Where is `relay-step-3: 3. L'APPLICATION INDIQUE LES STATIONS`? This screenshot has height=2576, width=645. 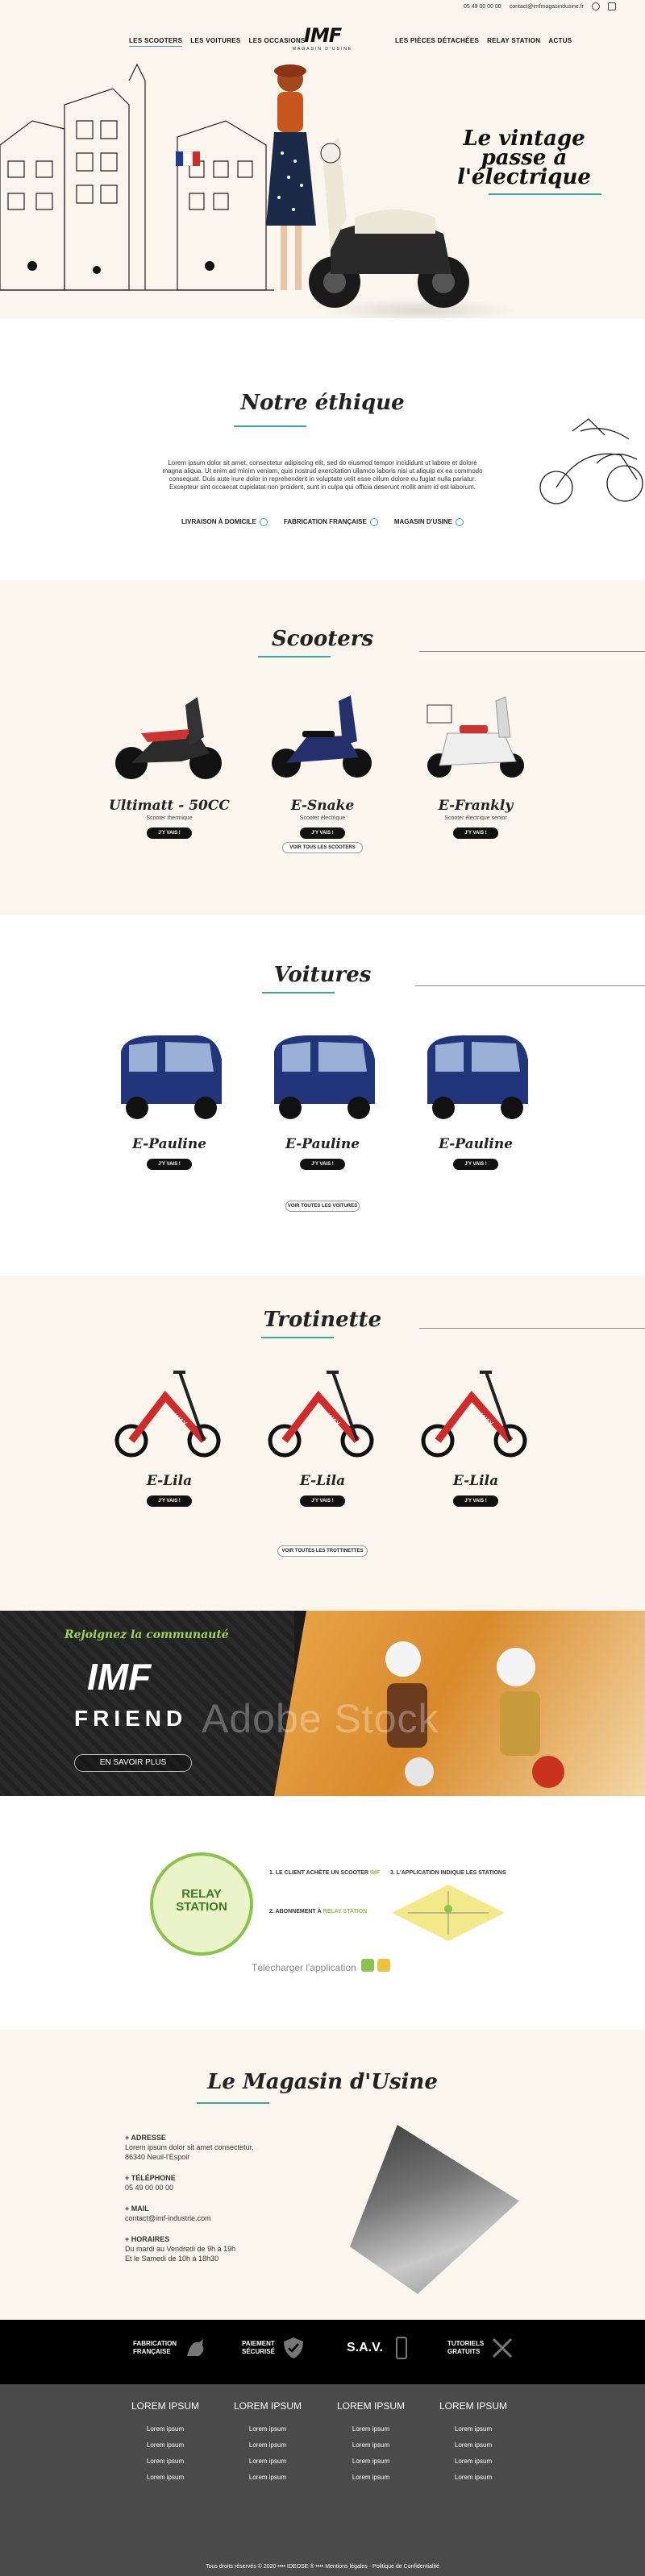 relay-step-3: 3. L'APPLICATION INDIQUE LES STATIONS is located at coordinates (448, 1873).